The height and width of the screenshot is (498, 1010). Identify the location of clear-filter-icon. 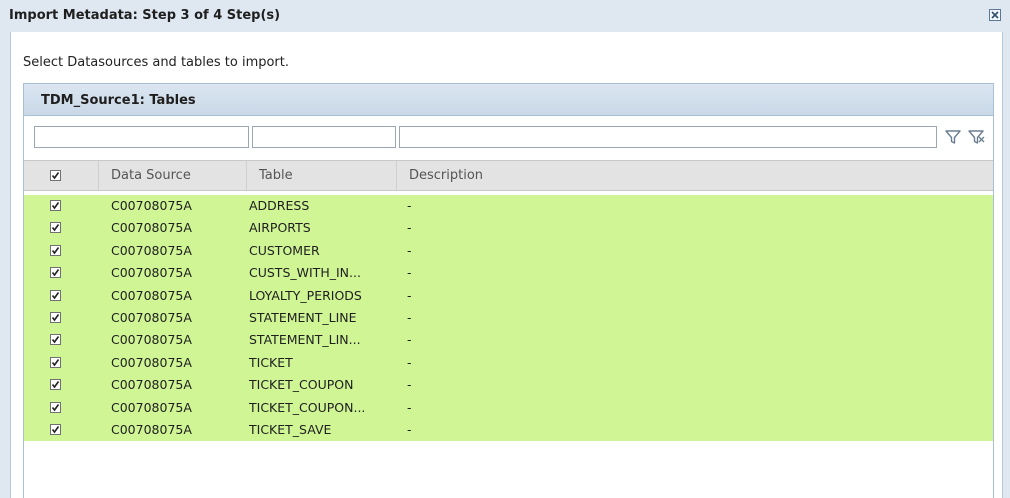
(977, 137).